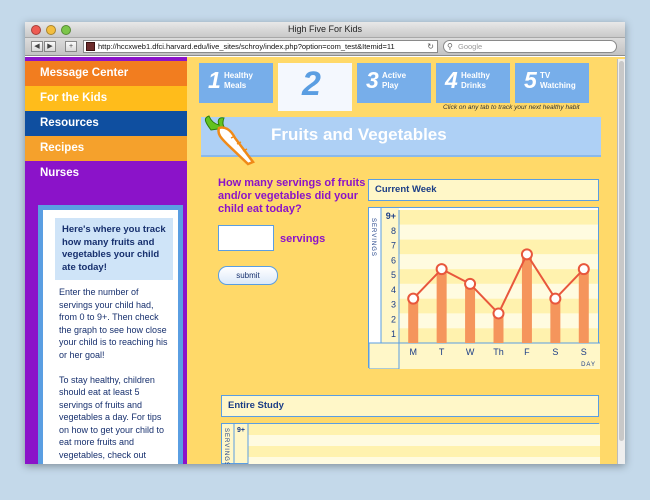 The image size is (650, 500). I want to click on tab-number: 2, so click(311, 84).